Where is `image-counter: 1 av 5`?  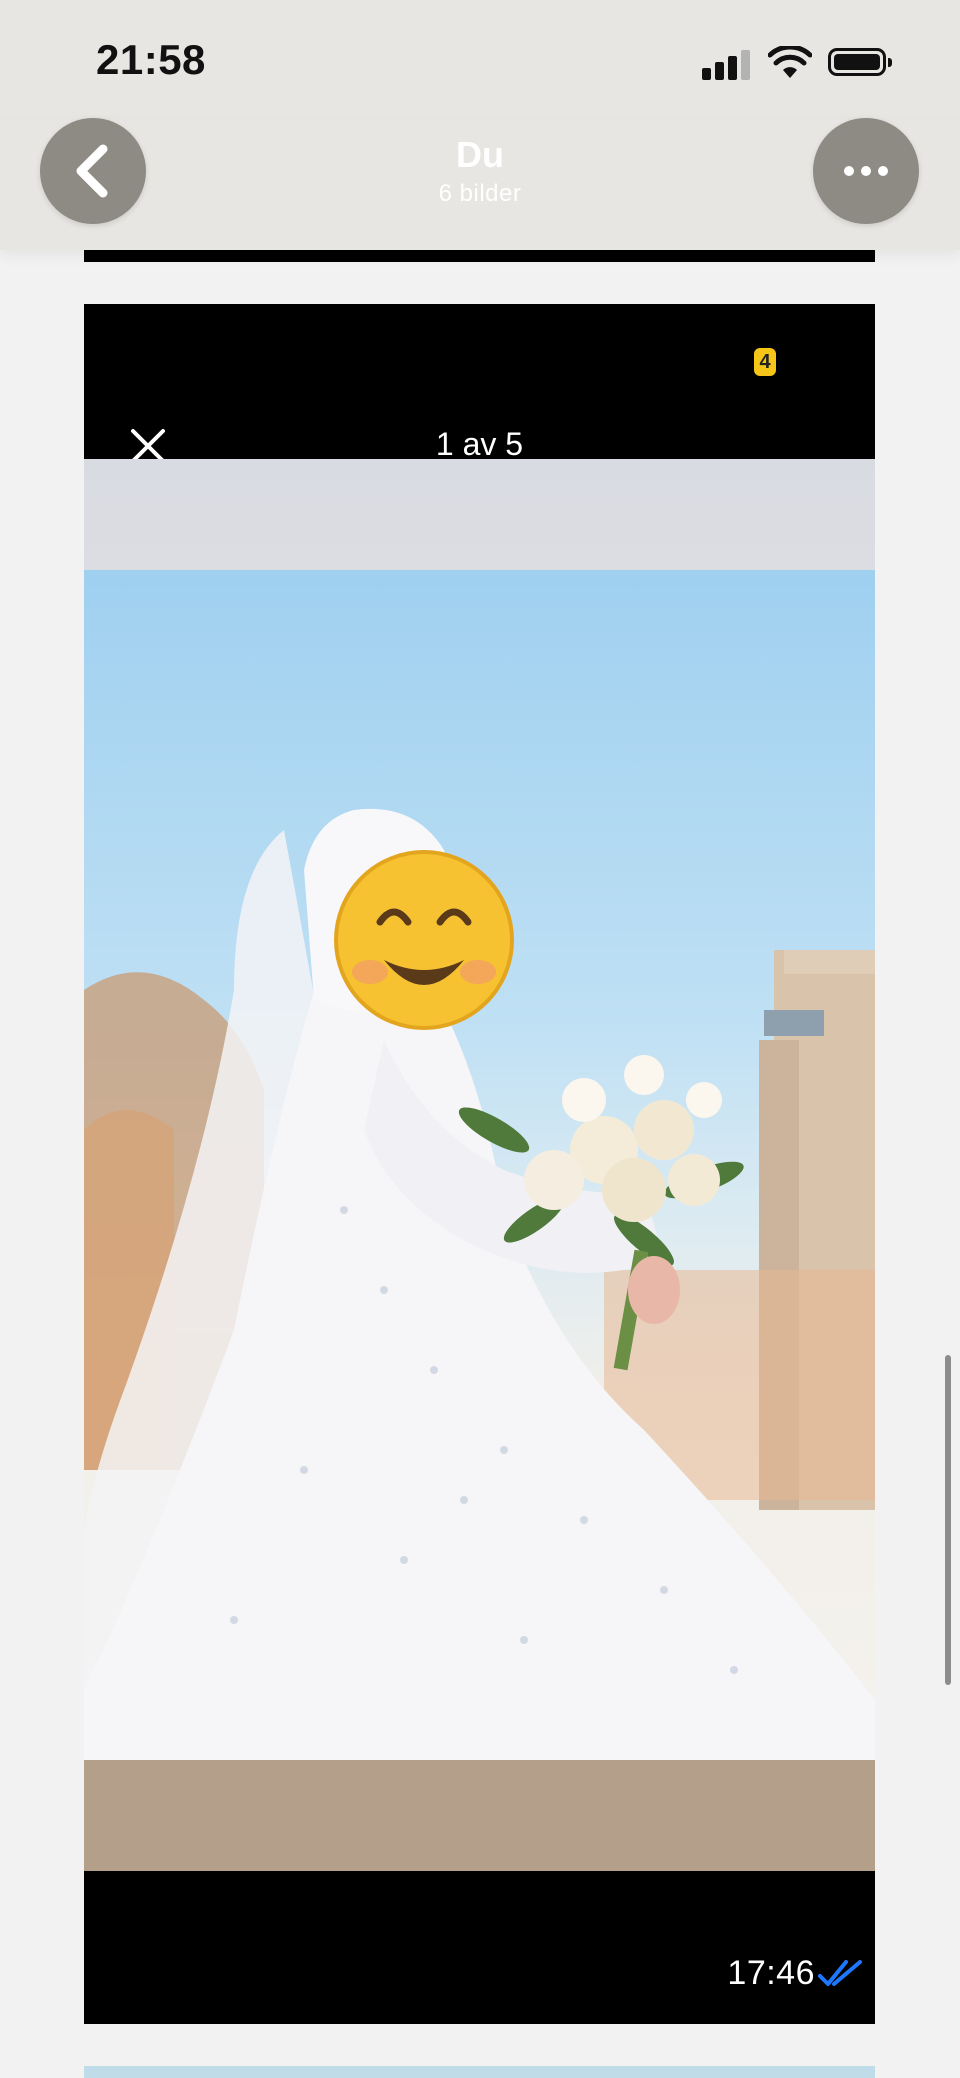
image-counter: 1 av 5 is located at coordinates (479, 444).